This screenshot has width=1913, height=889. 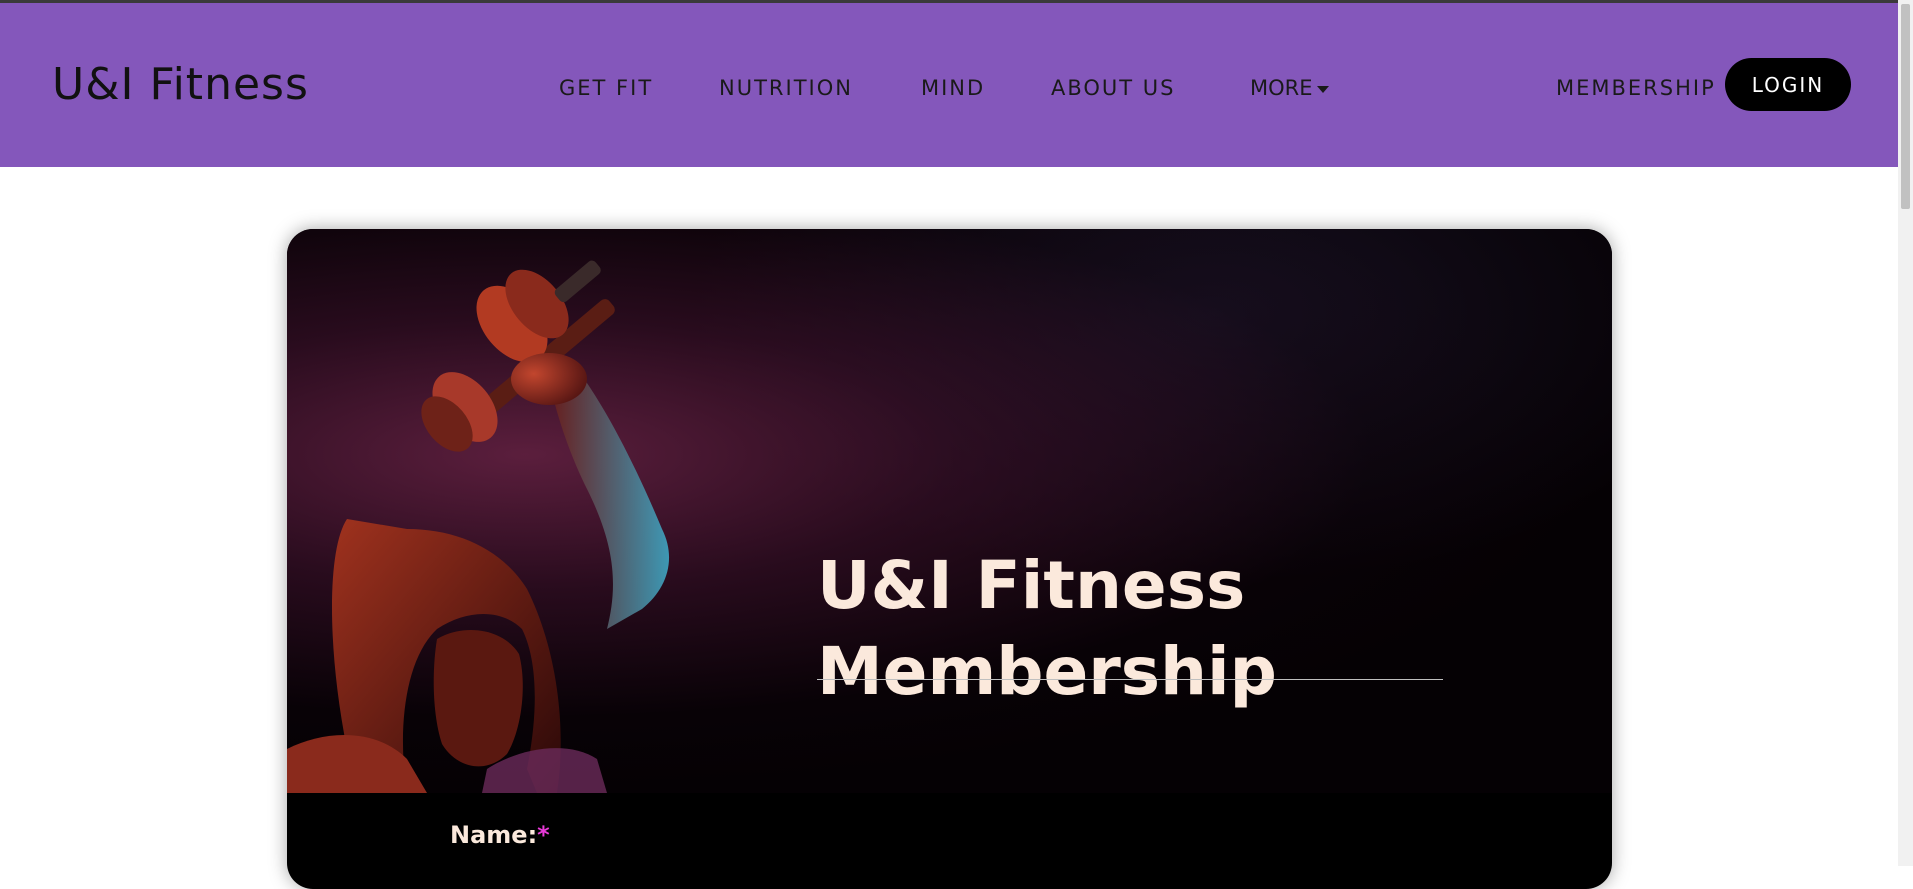 I want to click on nav-link-nutrition: NUTRITION, so click(x=786, y=88).